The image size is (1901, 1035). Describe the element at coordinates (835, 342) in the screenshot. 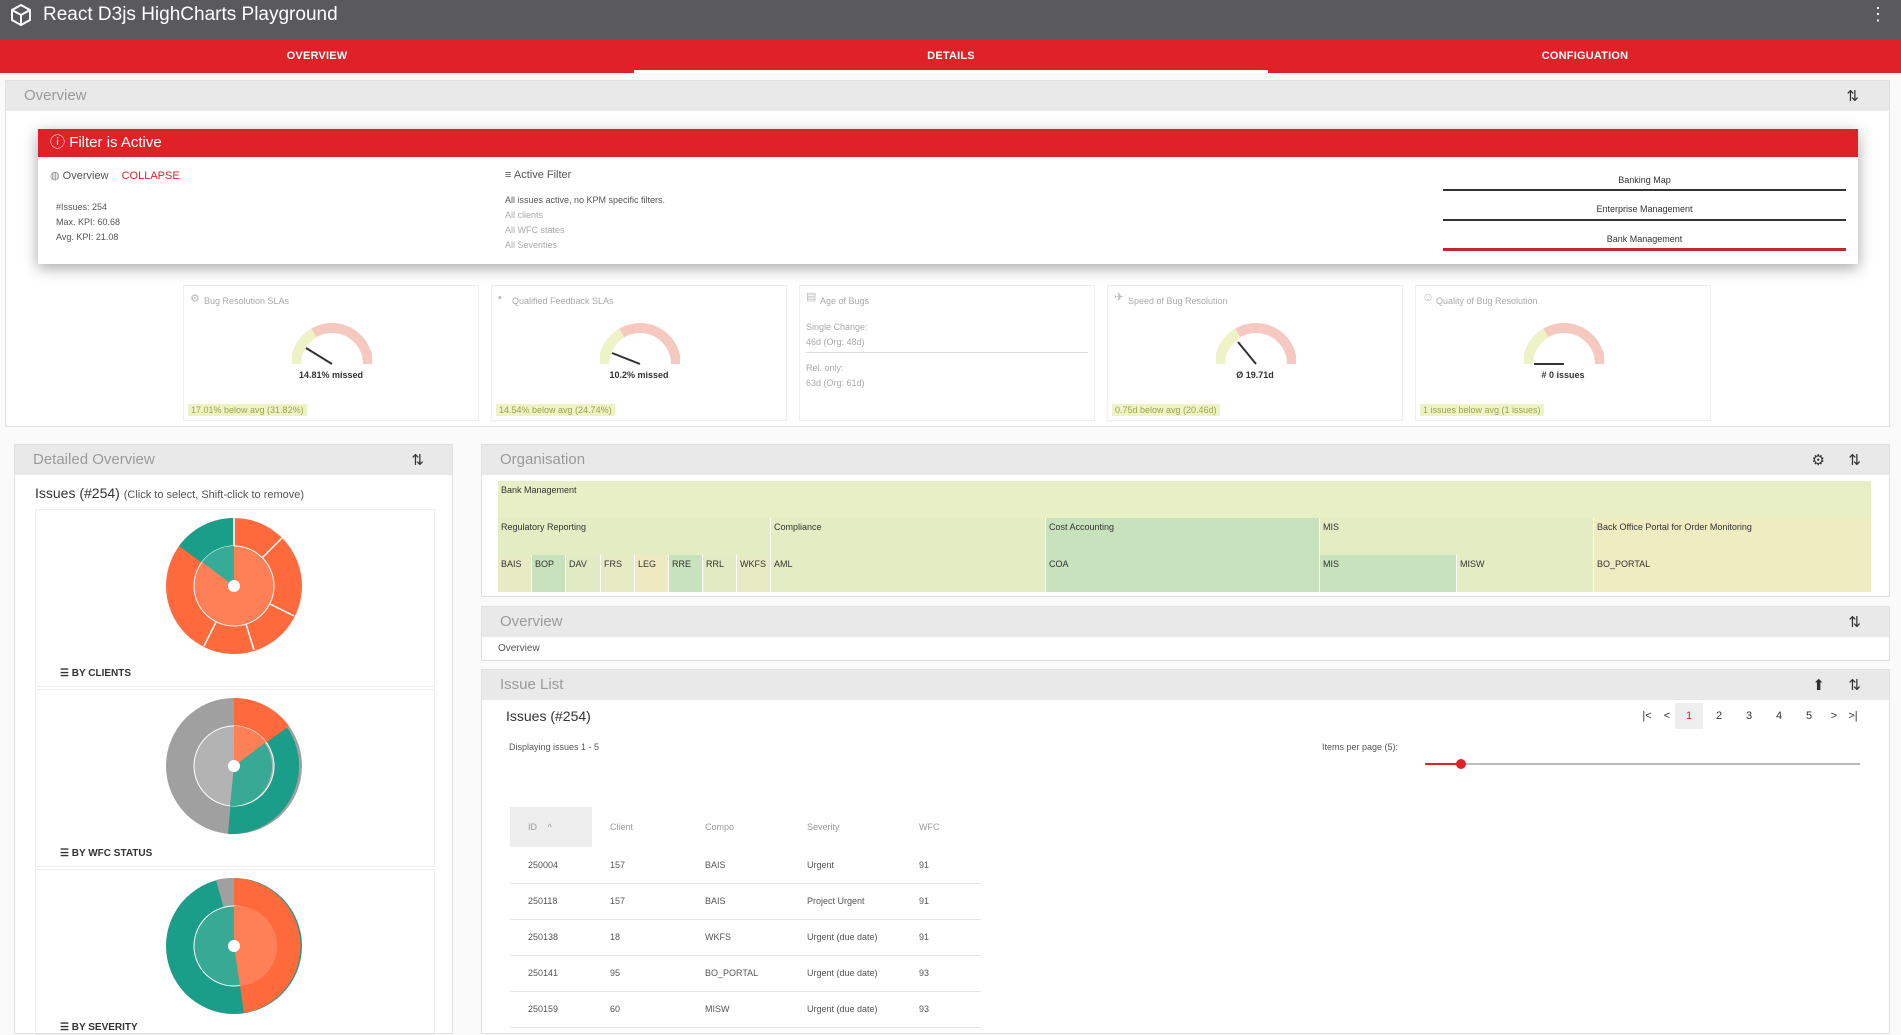

I see `kpi-line: 46d (Org: 48d)` at that location.